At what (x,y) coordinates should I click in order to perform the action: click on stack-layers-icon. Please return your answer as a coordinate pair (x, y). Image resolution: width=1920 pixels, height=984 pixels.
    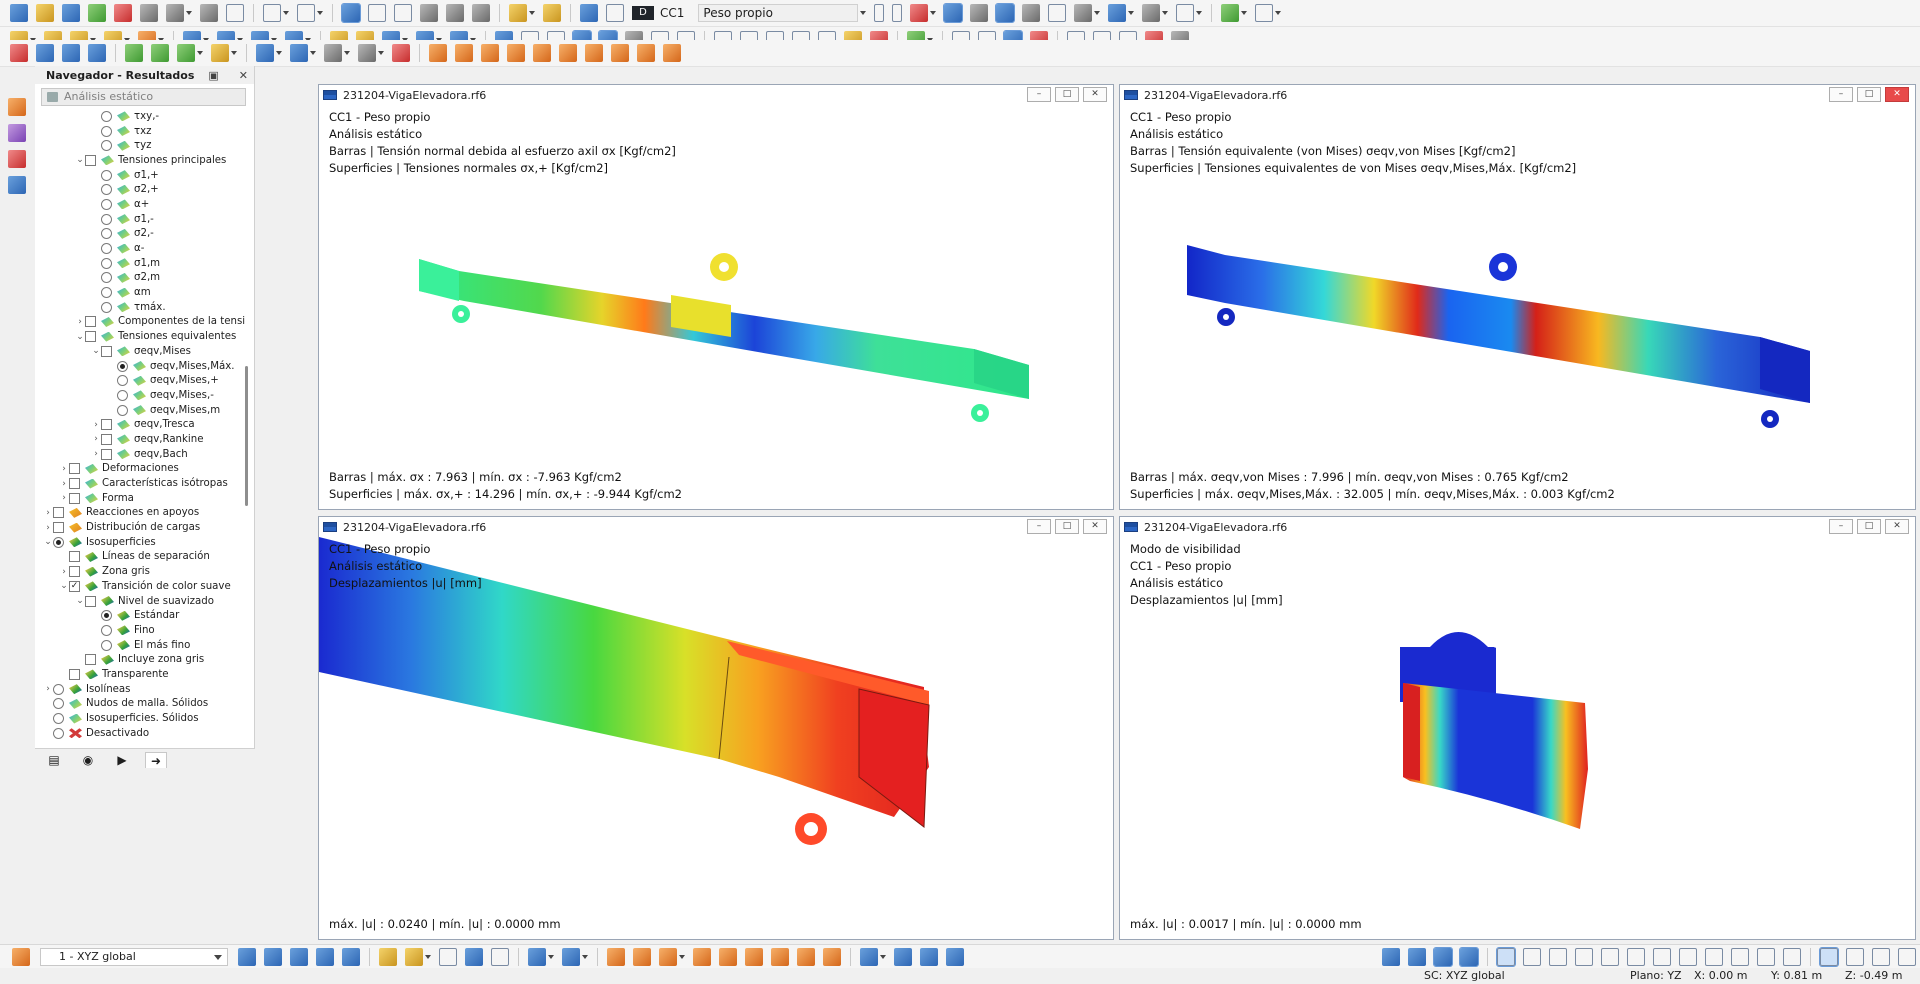
    Looking at the image, I should click on (367, 53).